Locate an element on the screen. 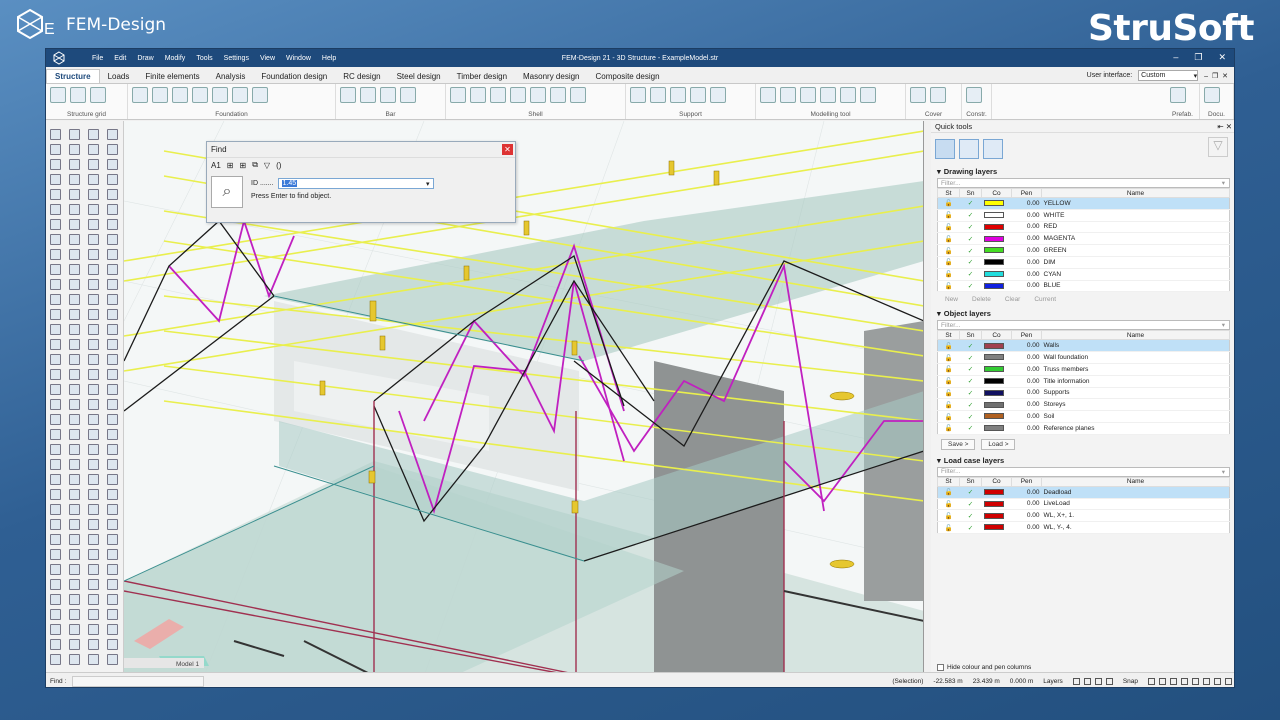 This screenshot has width=1280, height=720. layer-row: 🔓 ✓ 0.00 Reference planes is located at coordinates (1083, 428).